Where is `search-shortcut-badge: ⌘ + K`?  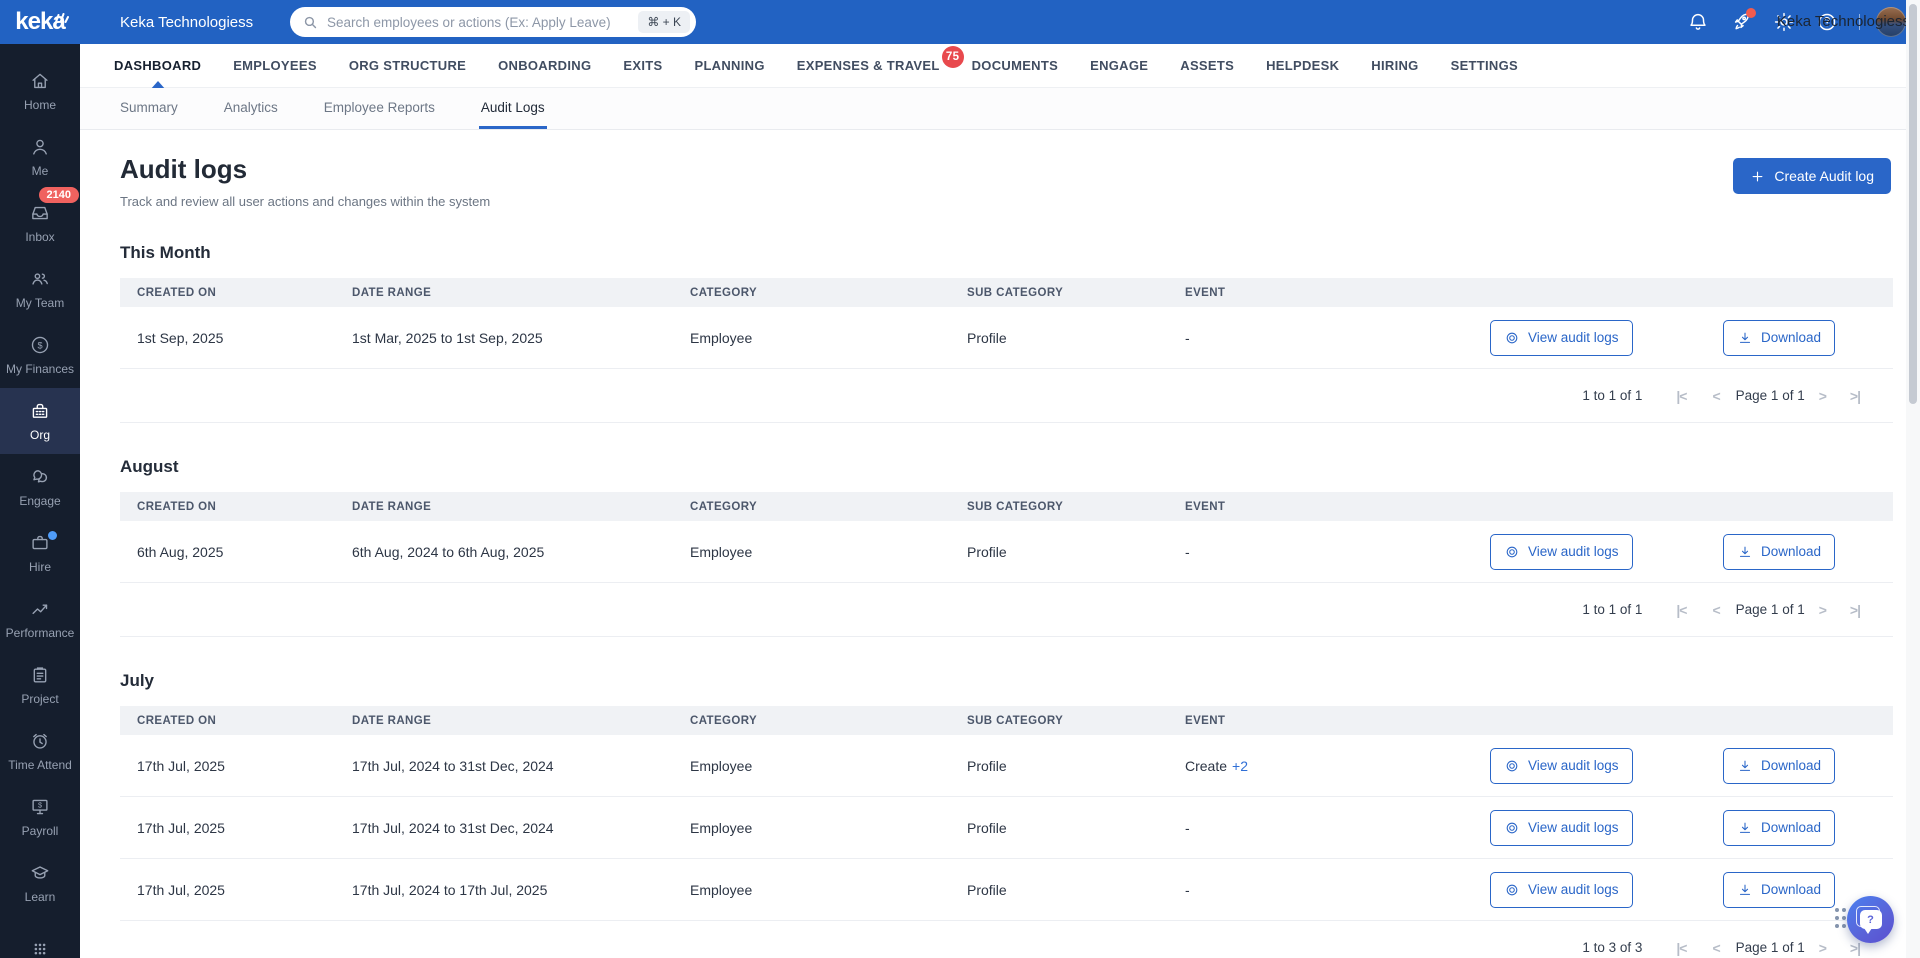
search-shortcut-badge: ⌘ + K is located at coordinates (664, 22).